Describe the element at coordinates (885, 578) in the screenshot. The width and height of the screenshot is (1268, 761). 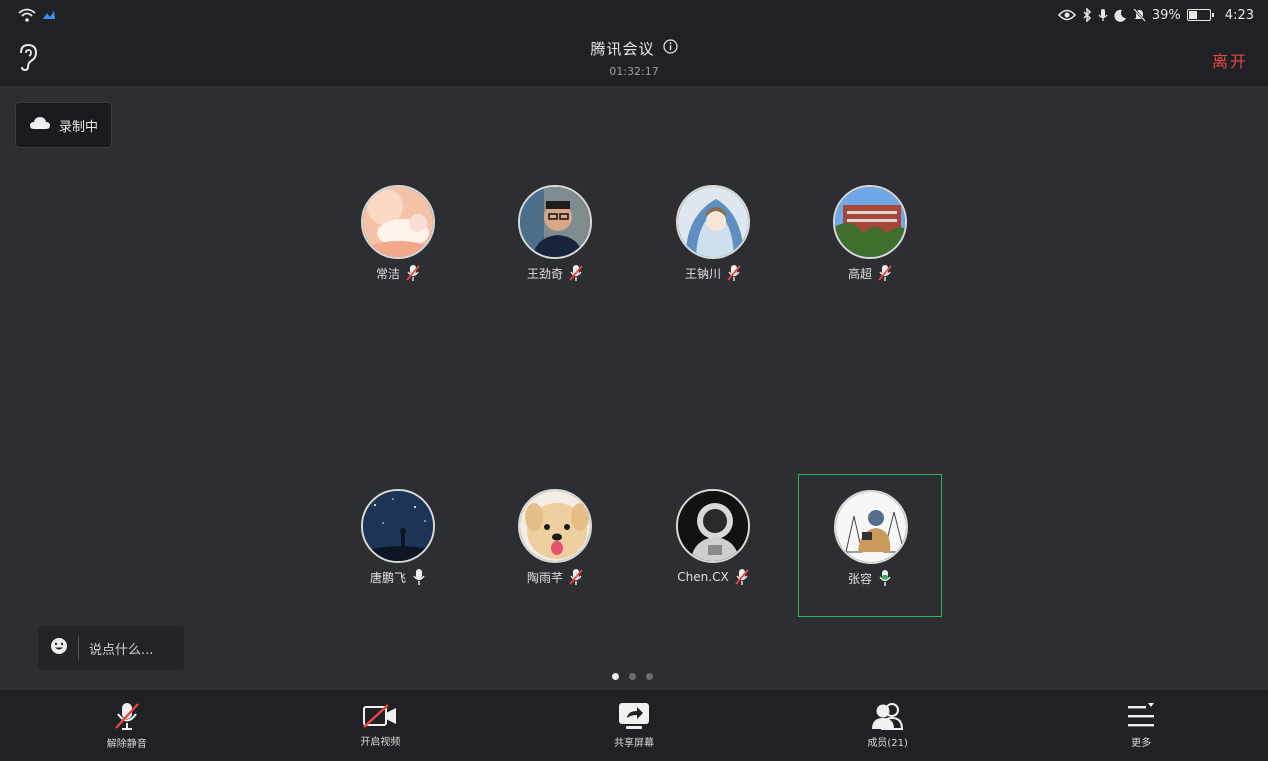
I see `mic-speaking-icon` at that location.